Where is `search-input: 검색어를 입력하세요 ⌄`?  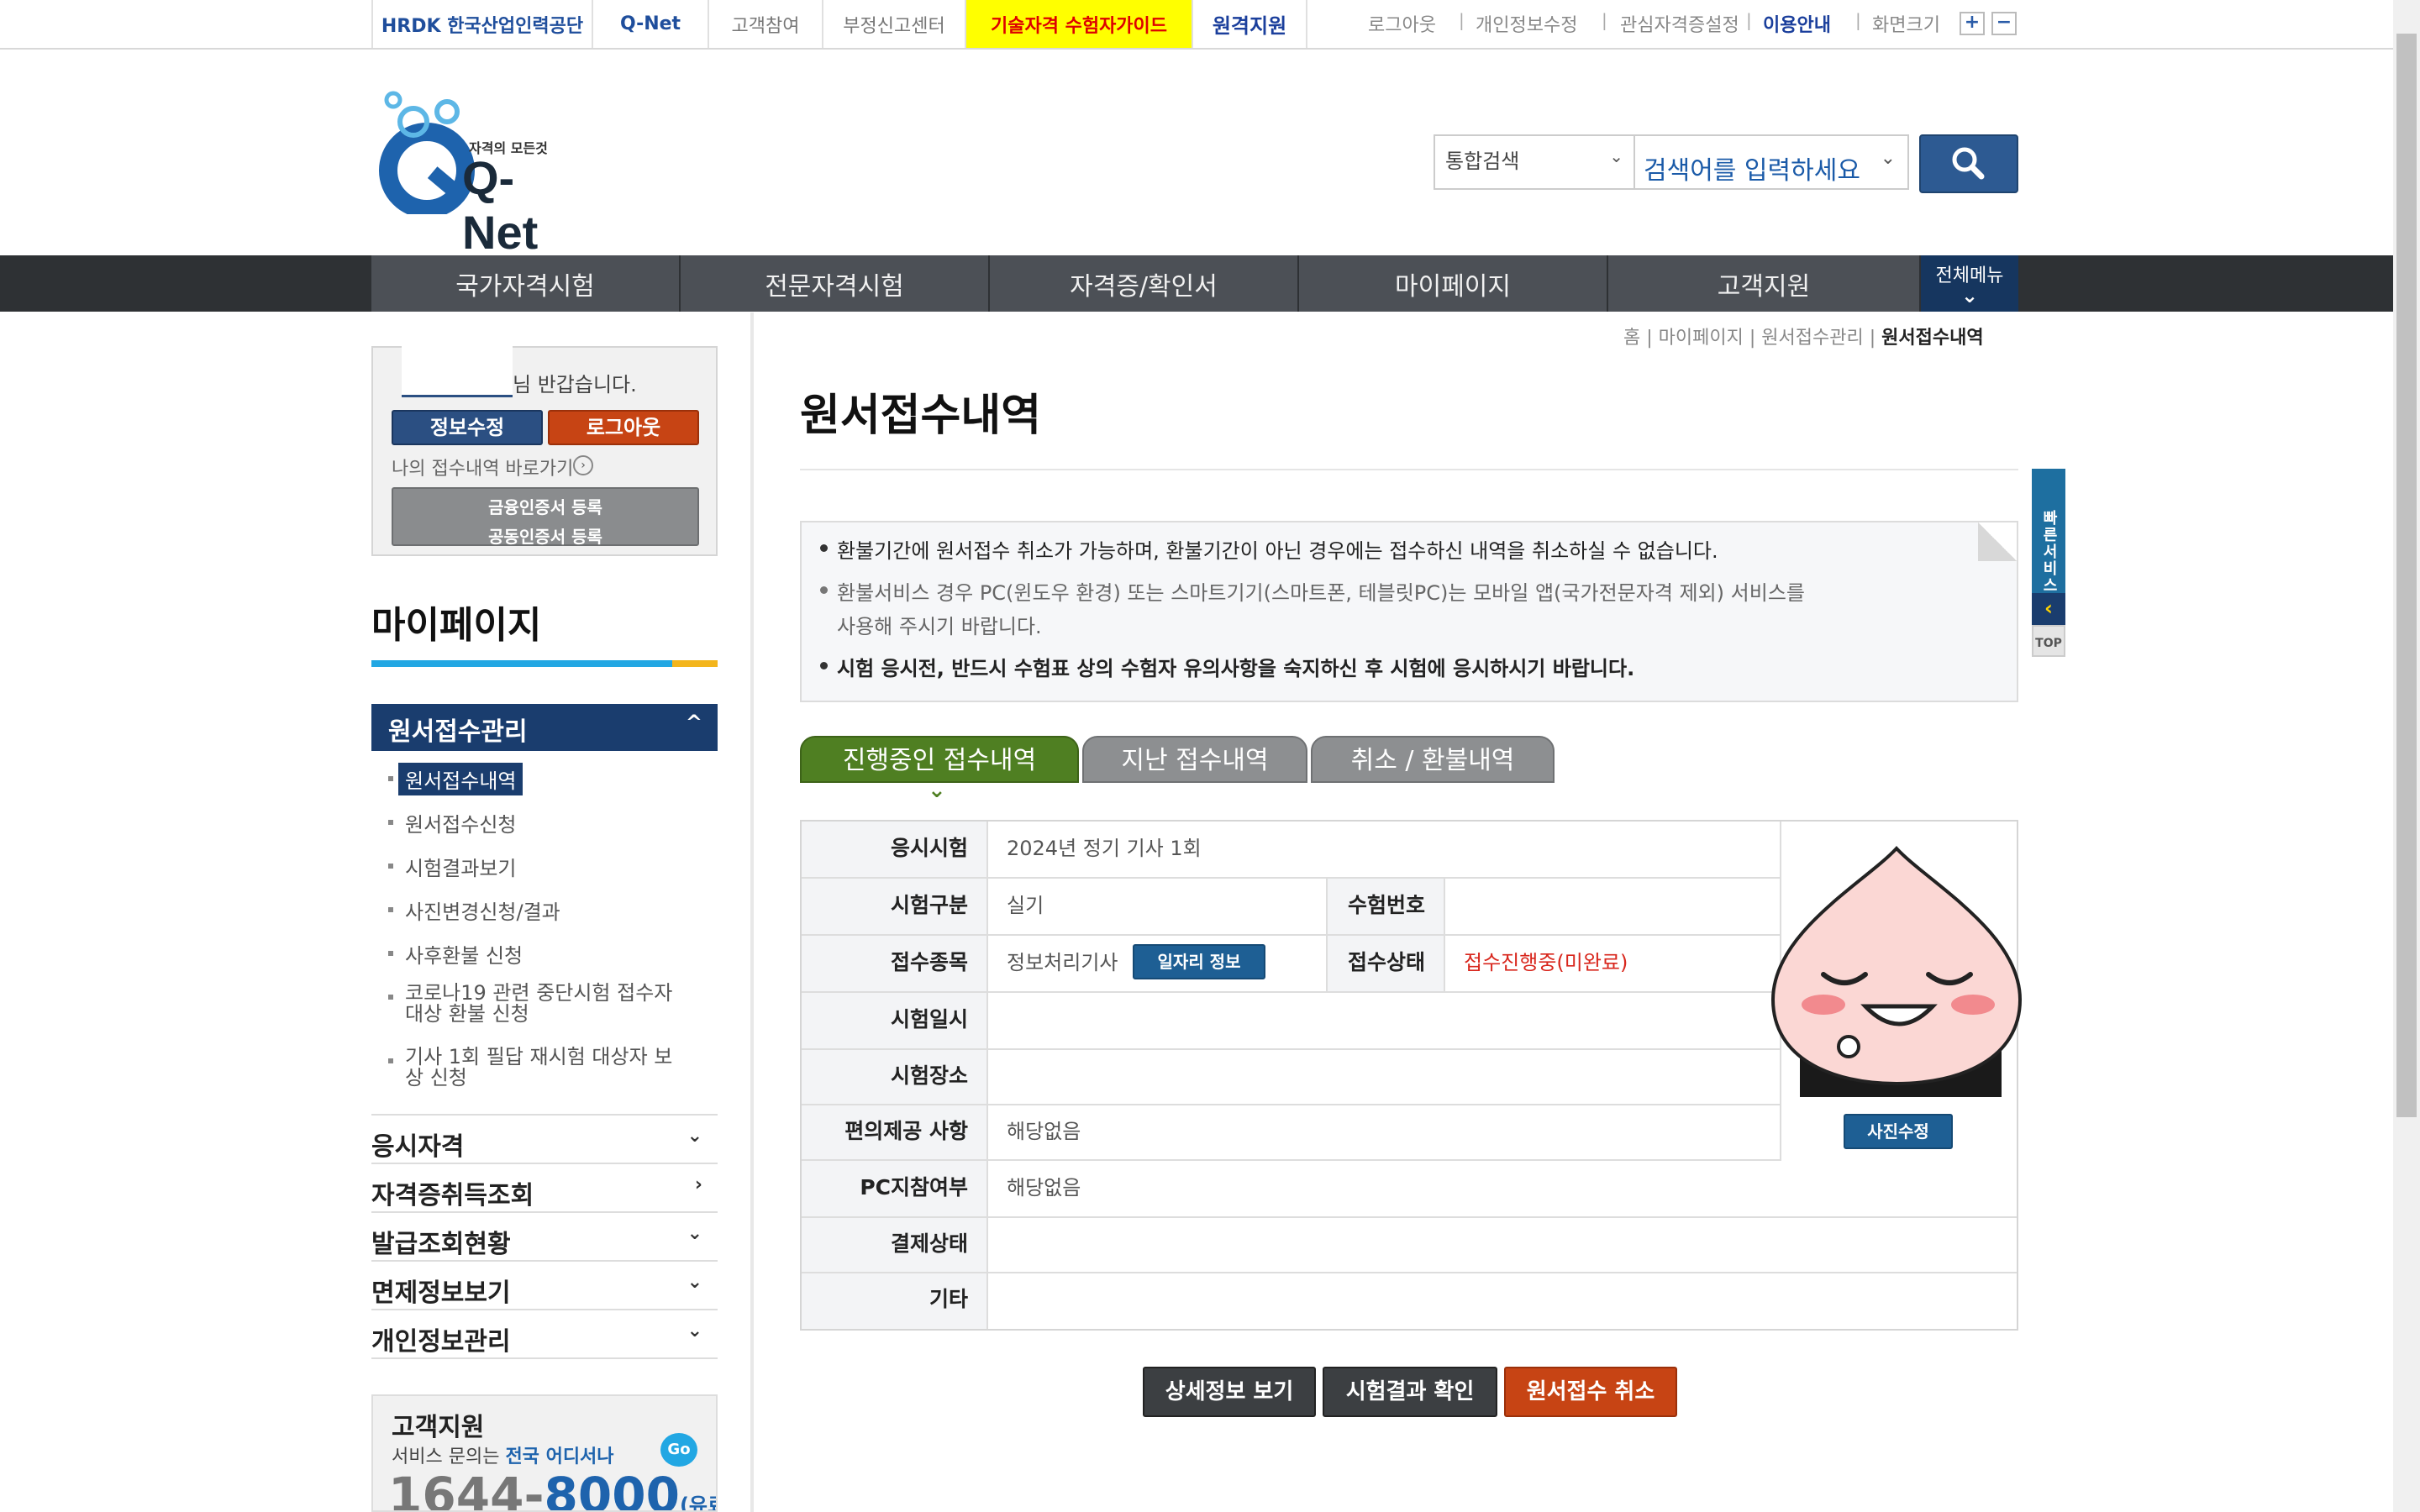 search-input: 검색어를 입력하세요 ⌄ is located at coordinates (1772, 162).